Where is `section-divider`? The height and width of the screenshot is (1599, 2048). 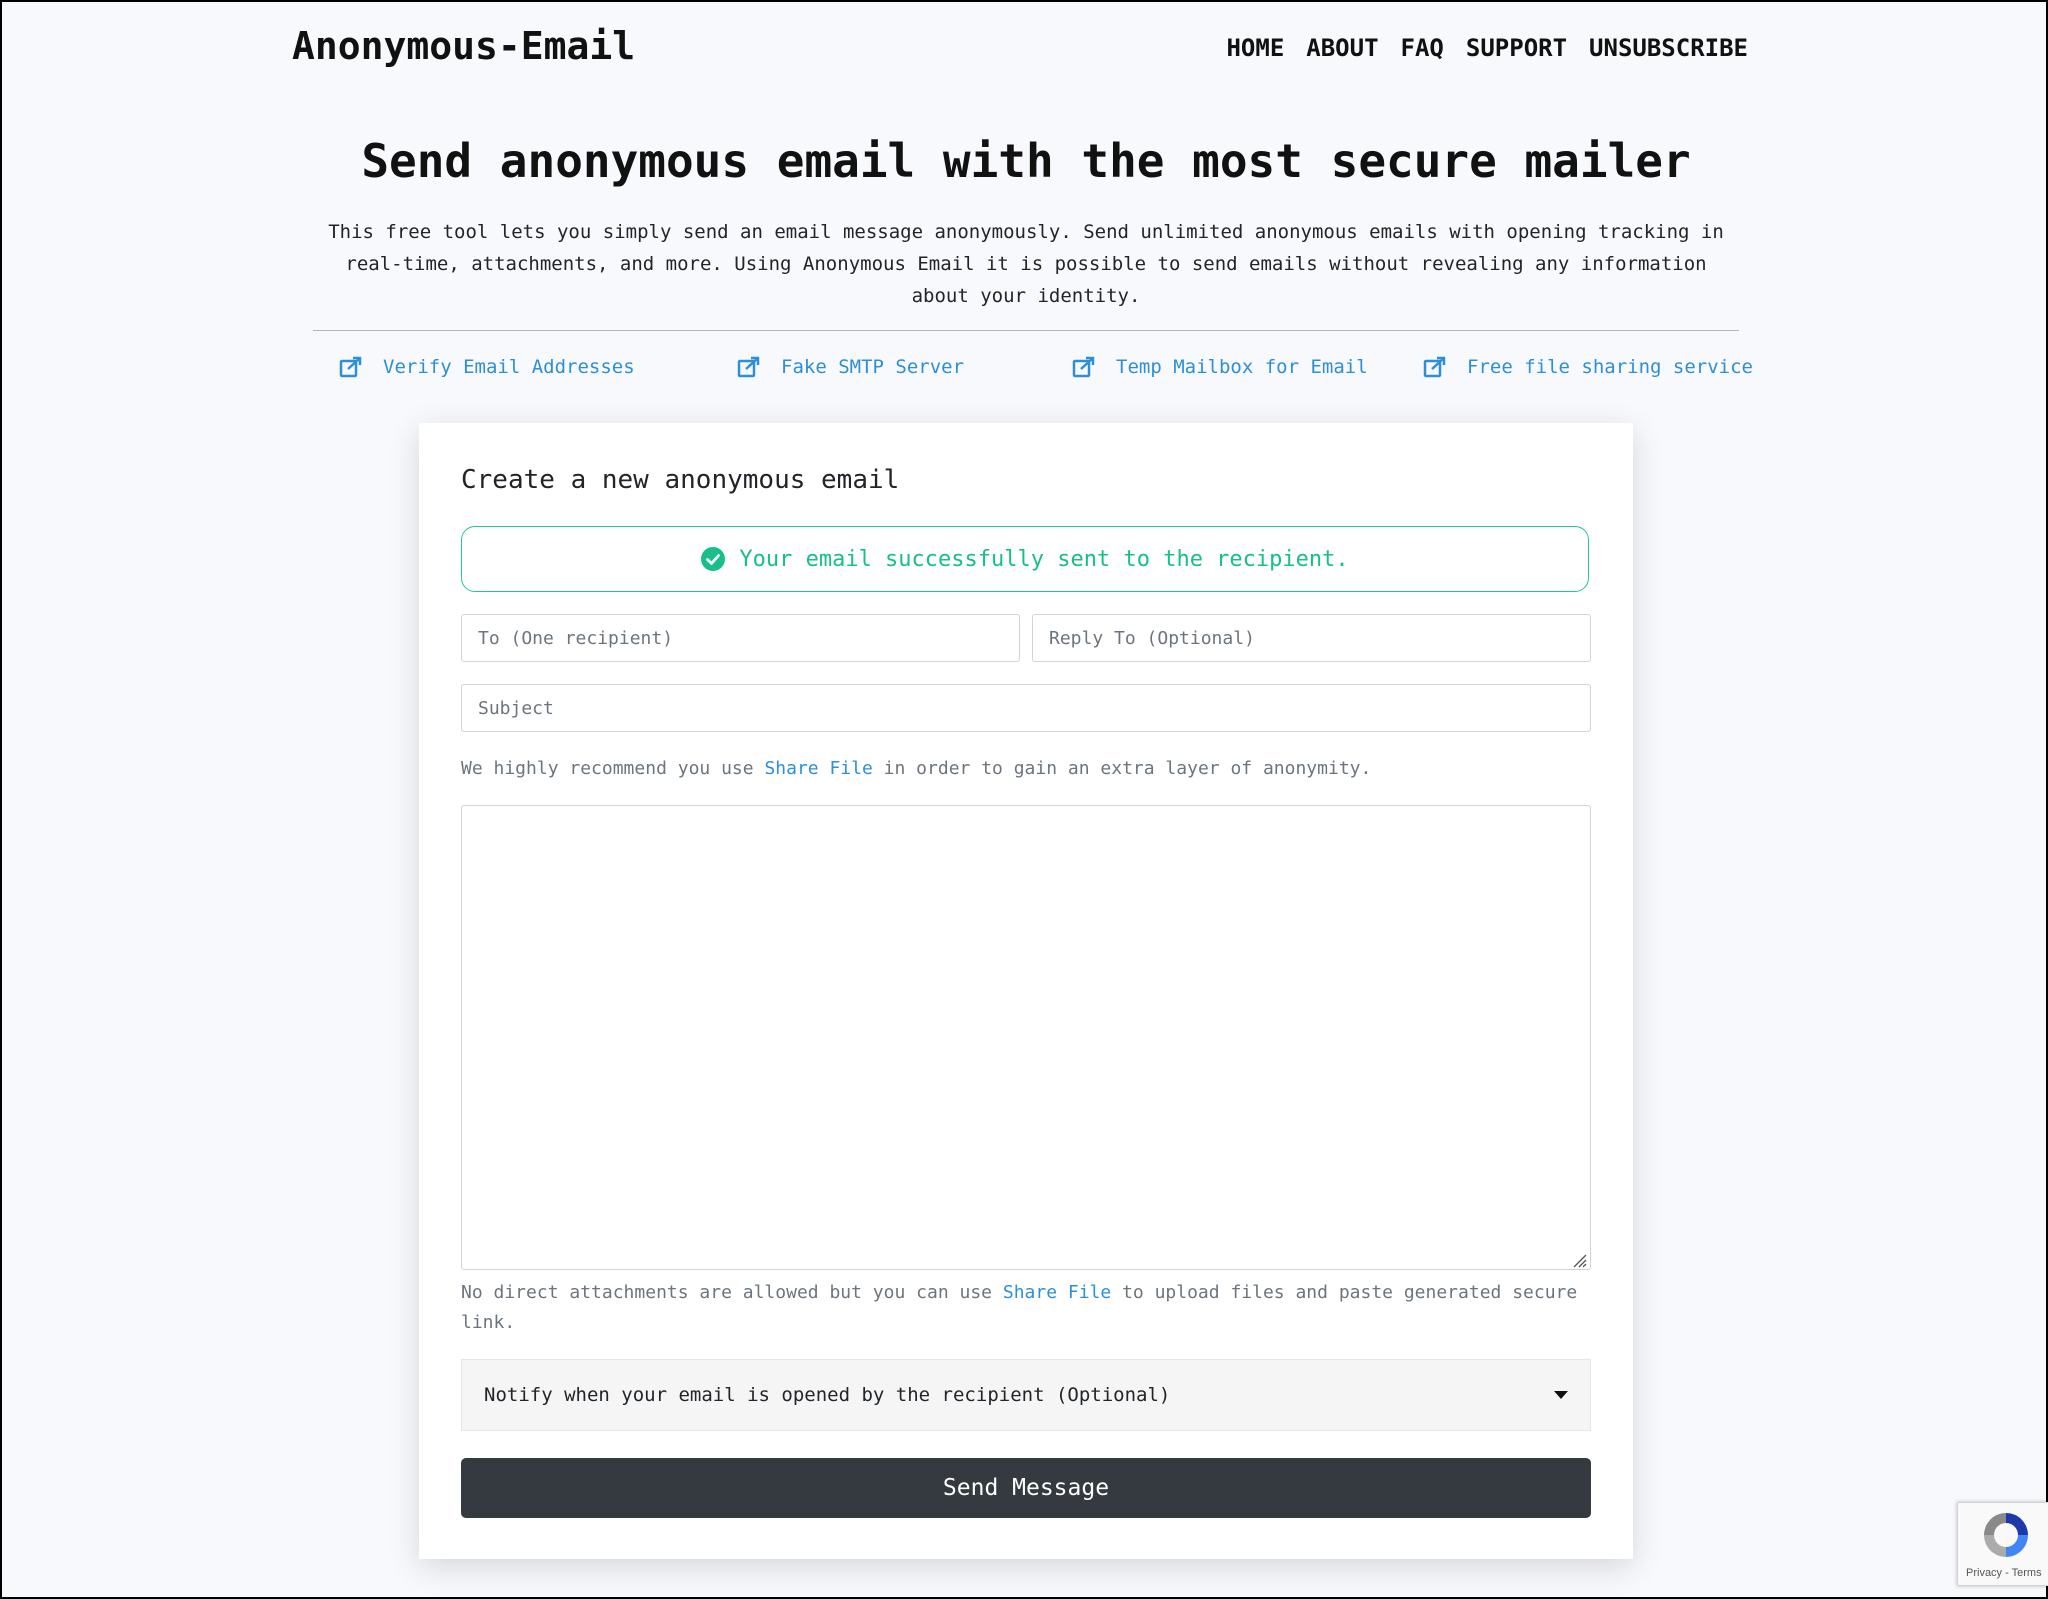 section-divider is located at coordinates (1026, 330).